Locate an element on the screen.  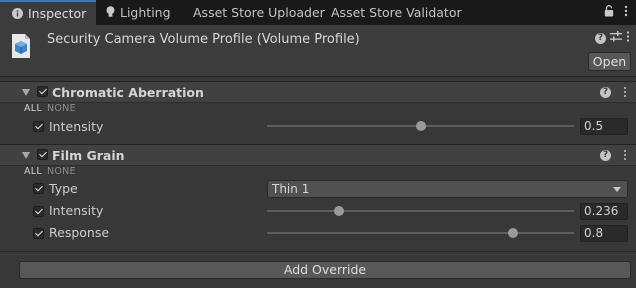
value-field-response: 0.8 is located at coordinates (604, 233).